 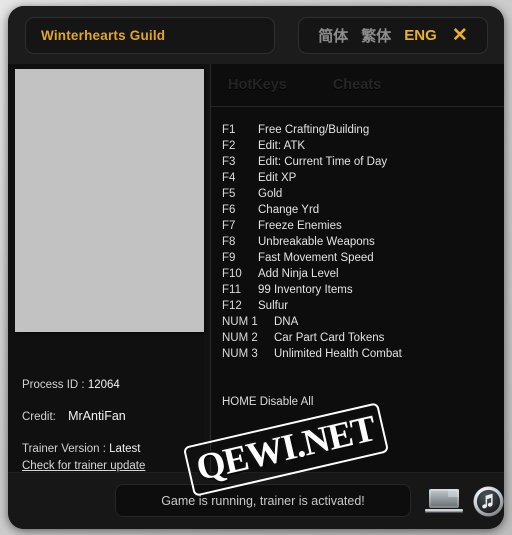 I want to click on hotkey-key: F4, so click(x=229, y=178).